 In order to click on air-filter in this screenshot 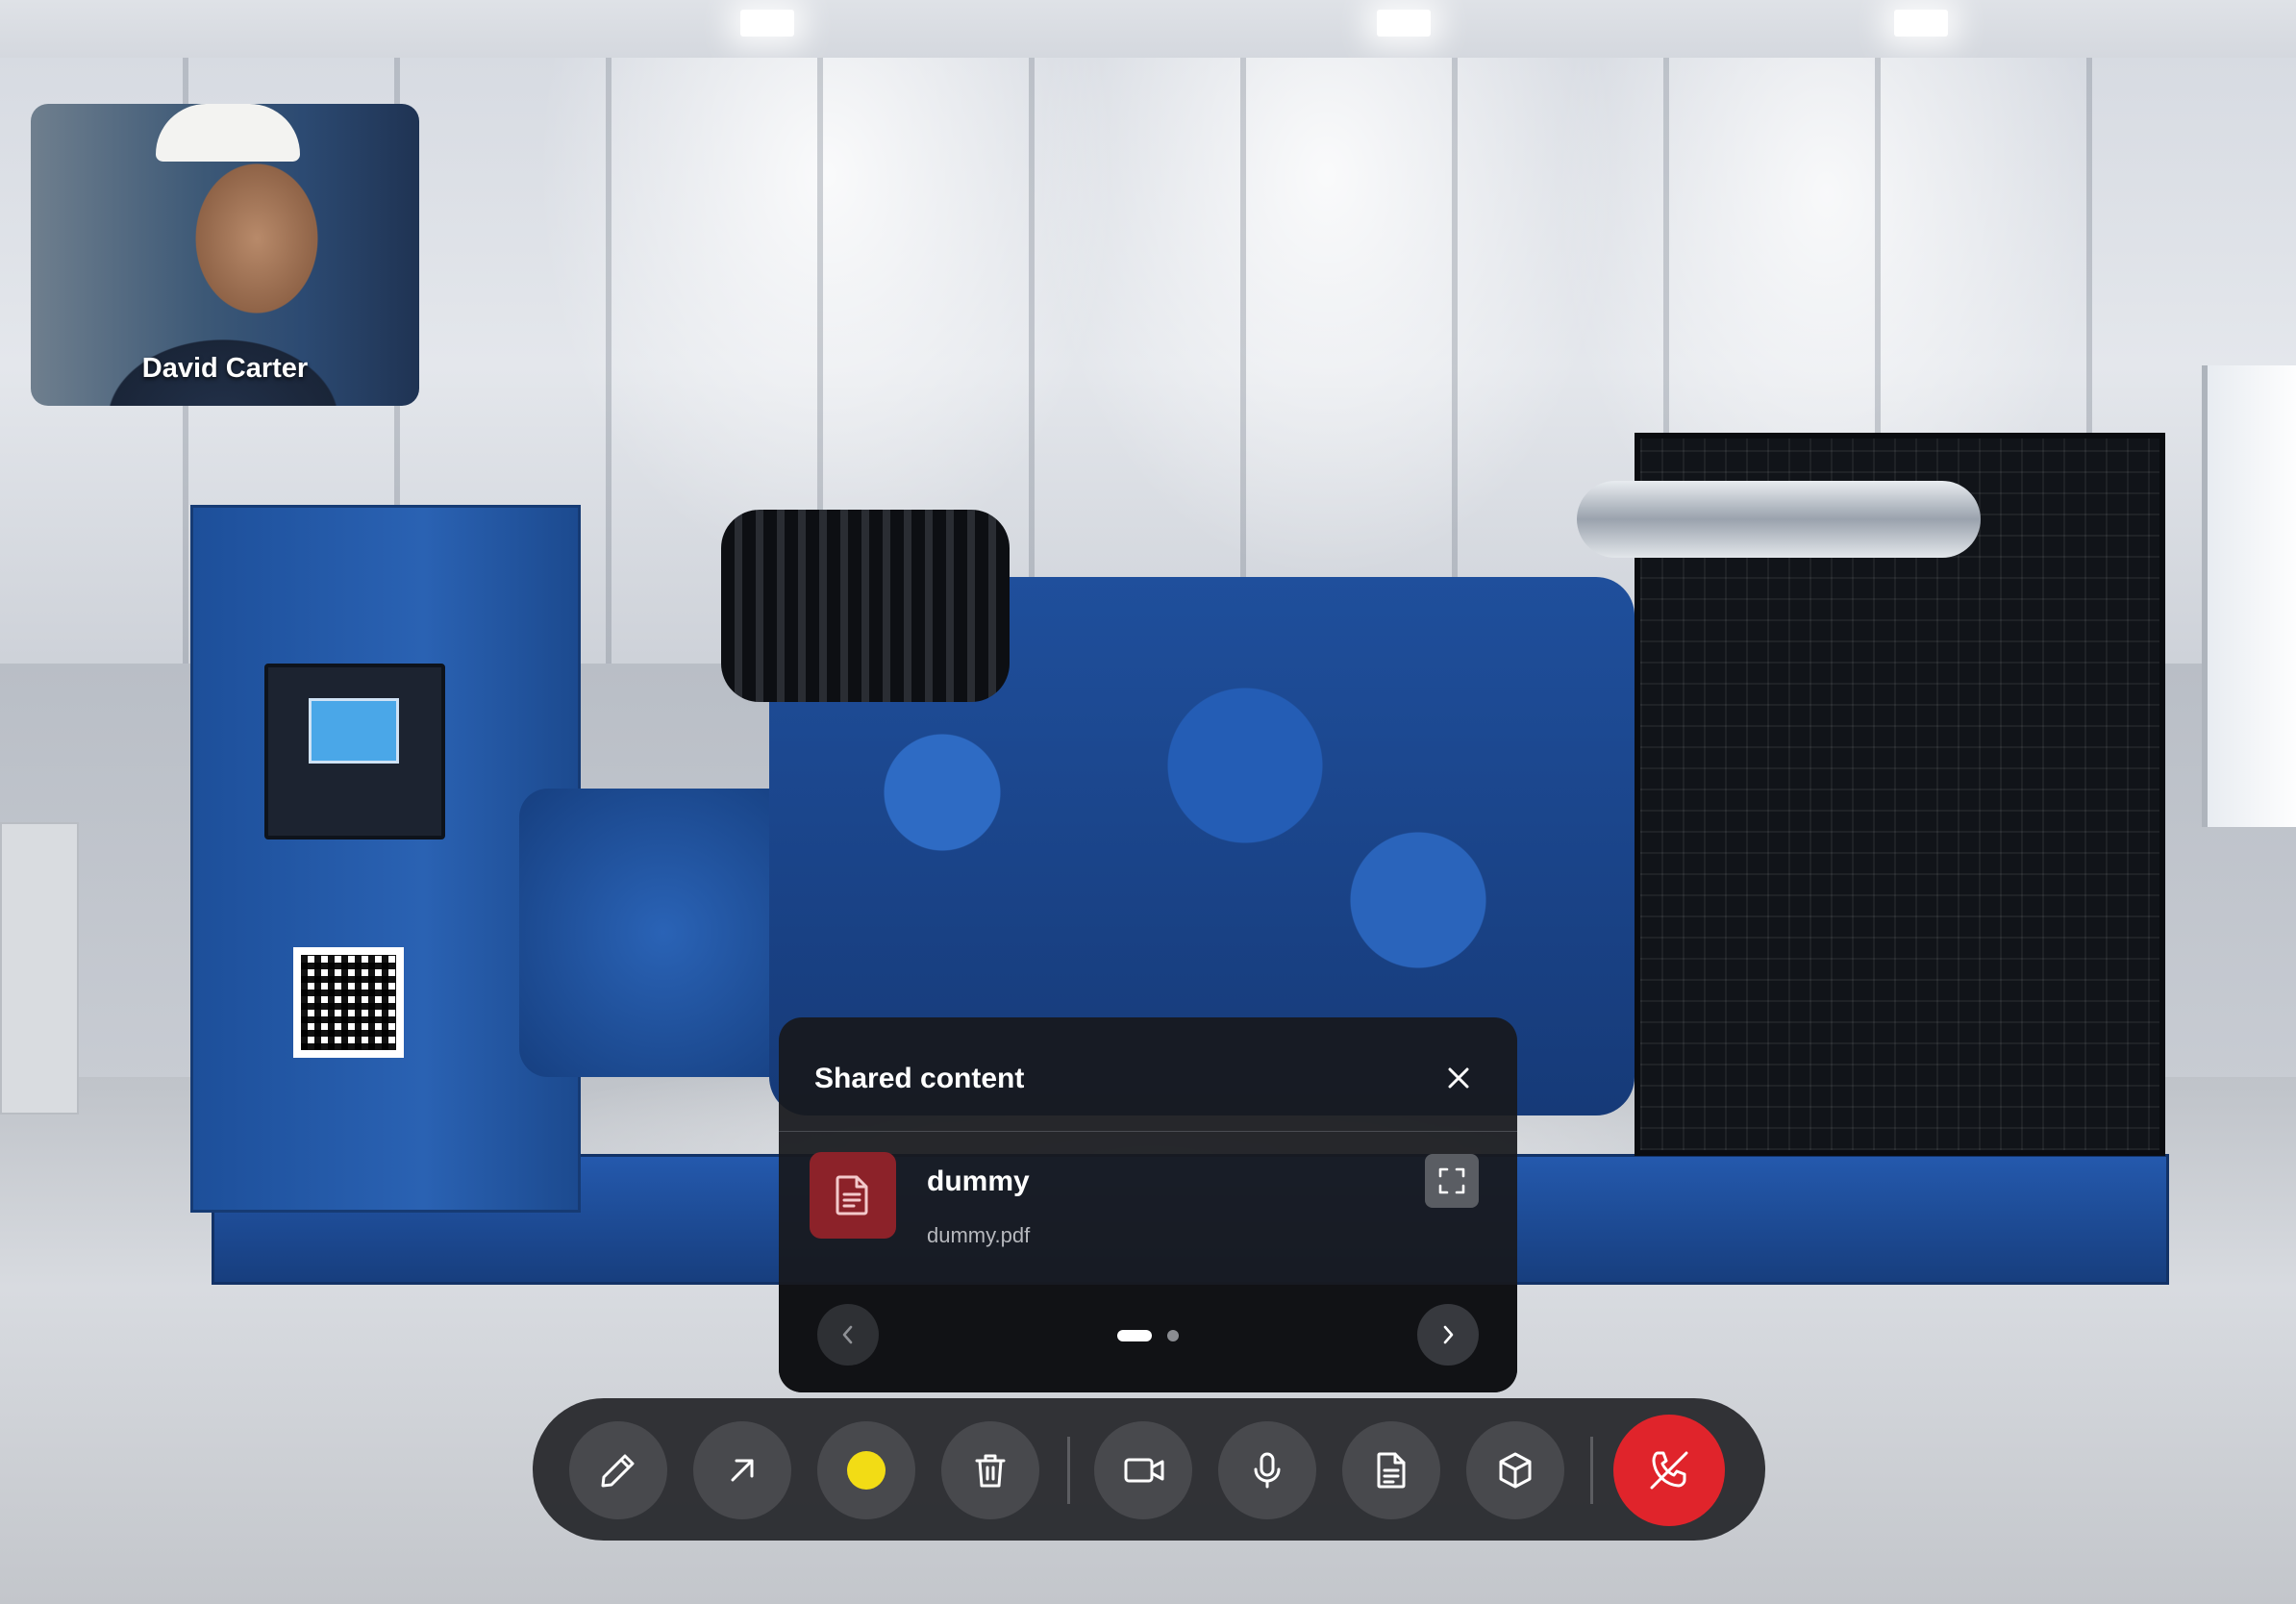, I will do `click(865, 606)`.